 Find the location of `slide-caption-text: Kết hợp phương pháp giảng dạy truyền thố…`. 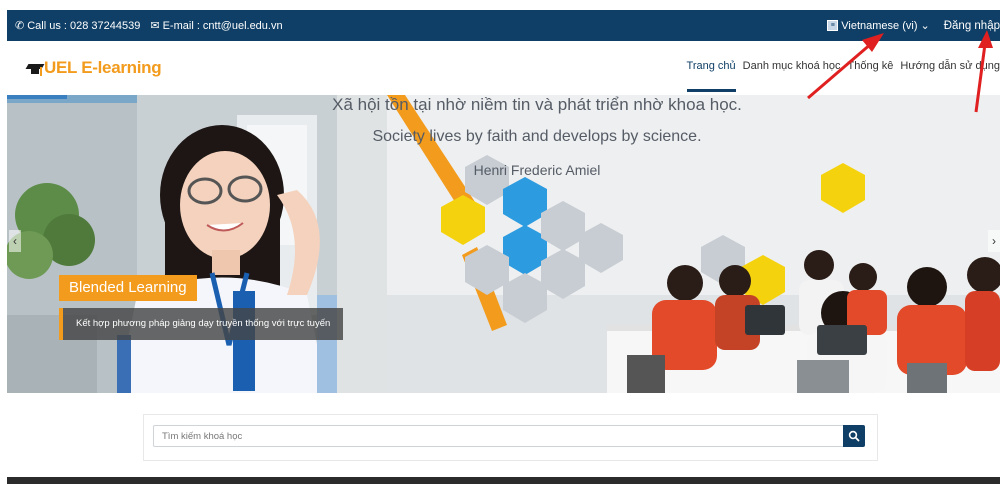

slide-caption-text: Kết hợp phương pháp giảng dạy truyền thố… is located at coordinates (201, 324).